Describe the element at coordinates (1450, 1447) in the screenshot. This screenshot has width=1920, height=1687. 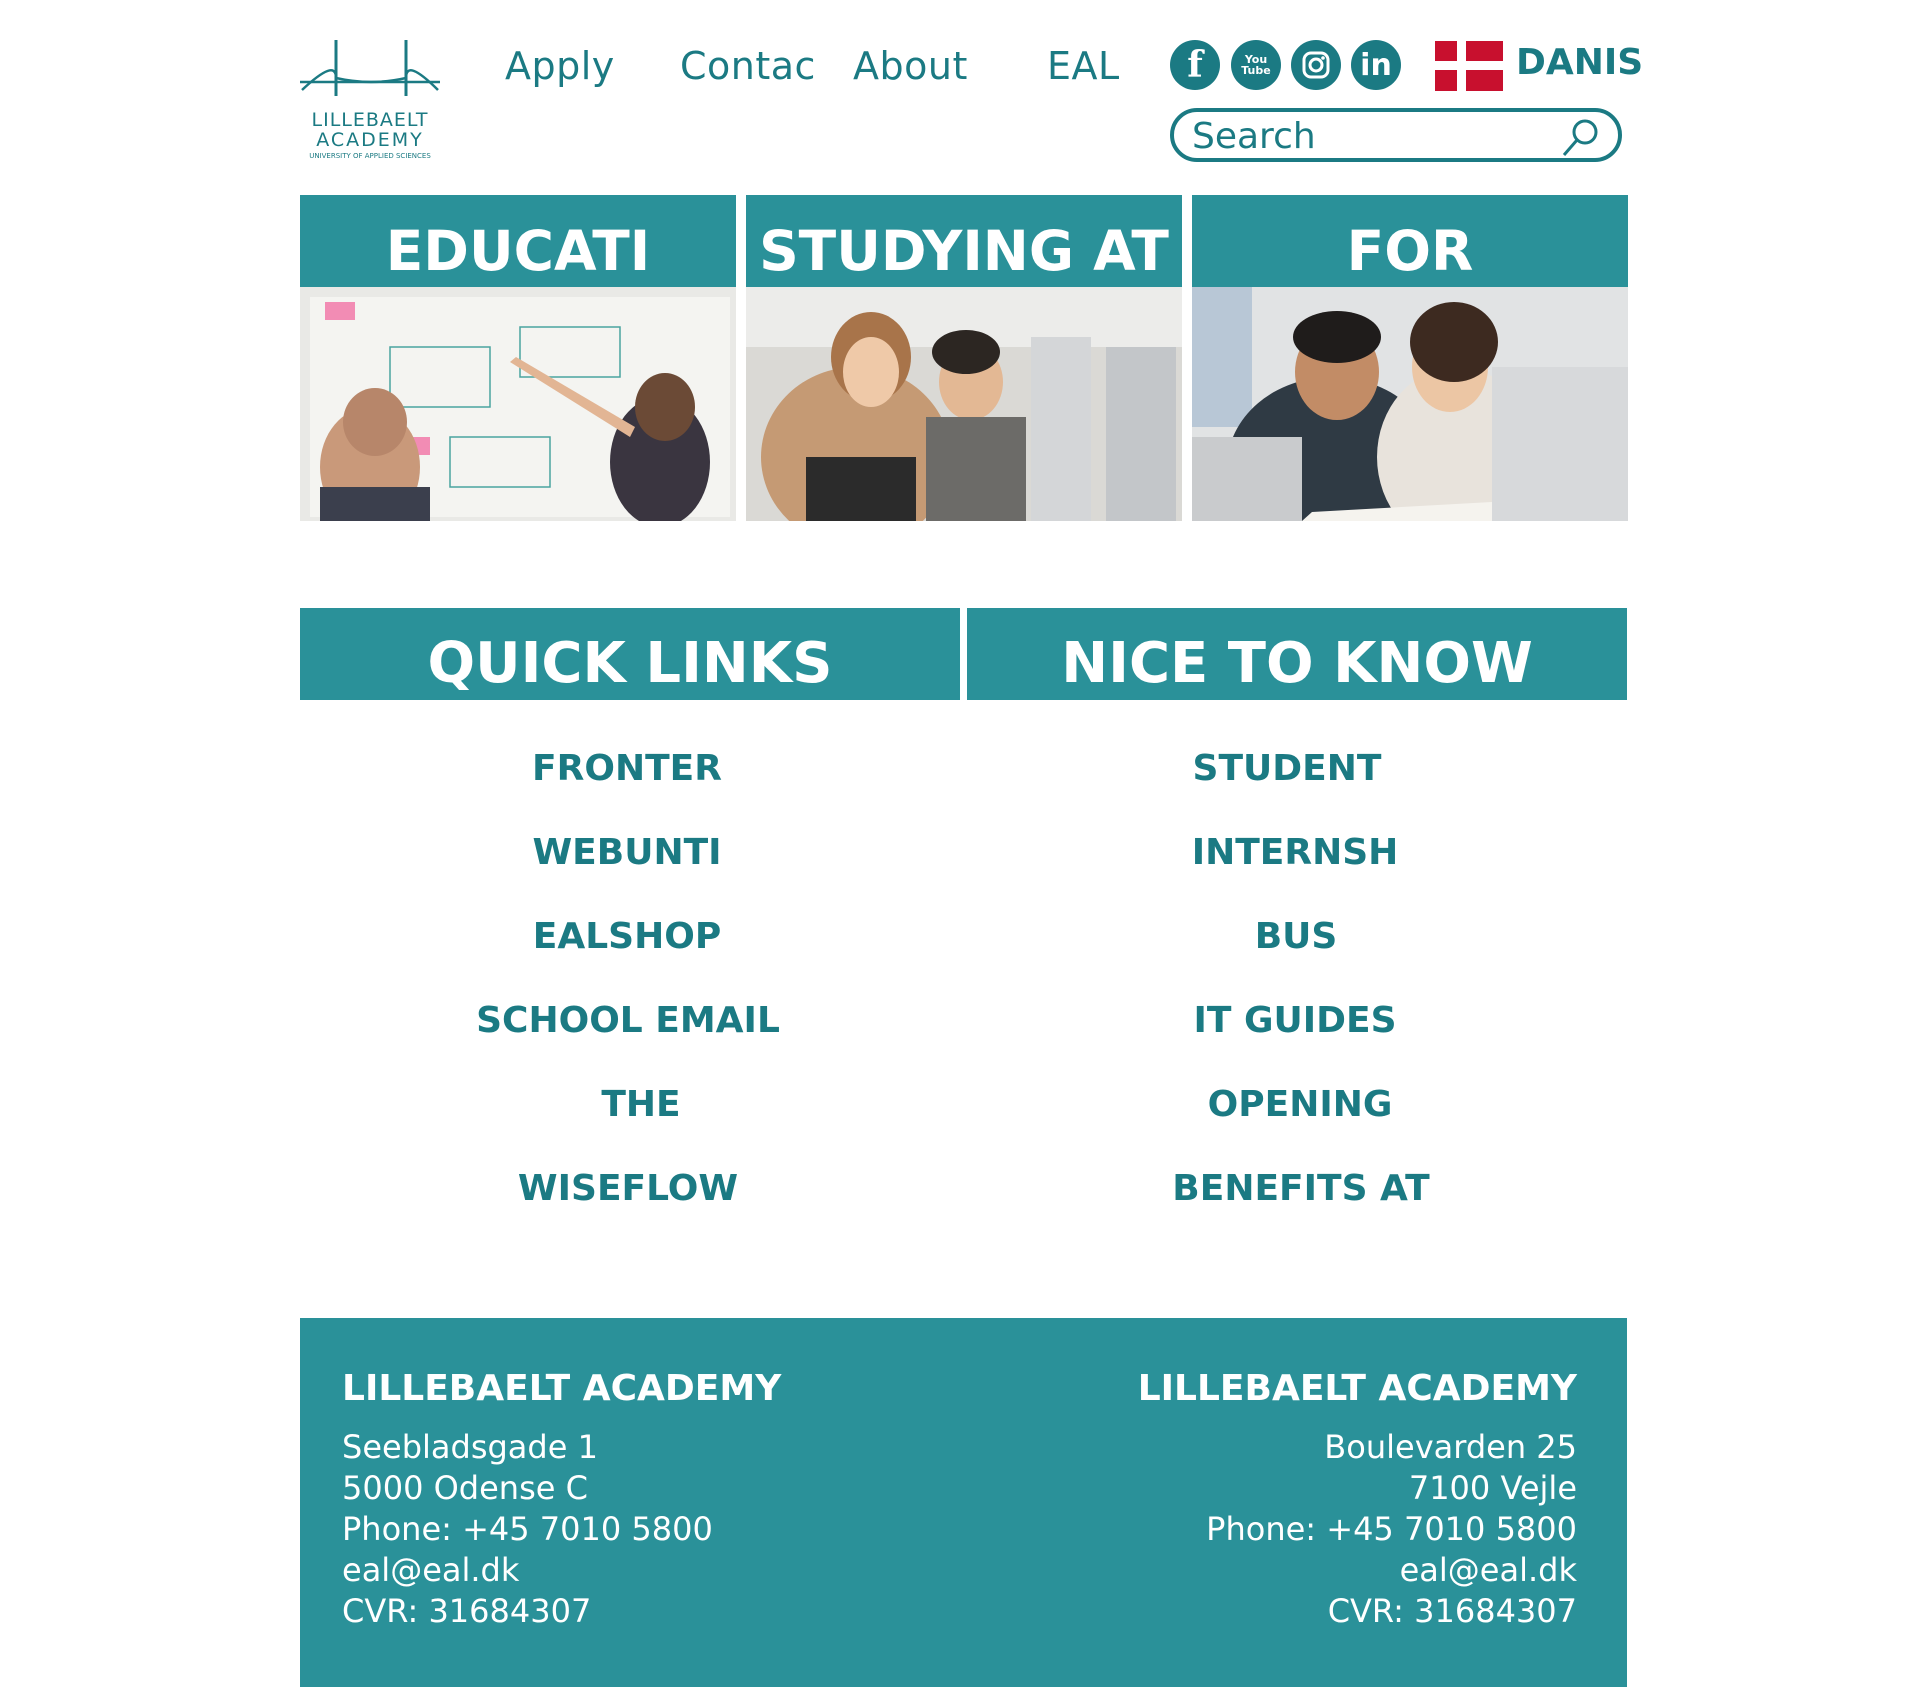
I see `footer-address: Boulevarden 25` at that location.